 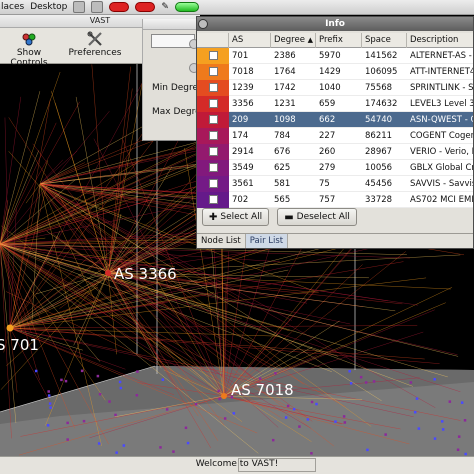 I want to click on header-description: Description, so click(x=440, y=40).